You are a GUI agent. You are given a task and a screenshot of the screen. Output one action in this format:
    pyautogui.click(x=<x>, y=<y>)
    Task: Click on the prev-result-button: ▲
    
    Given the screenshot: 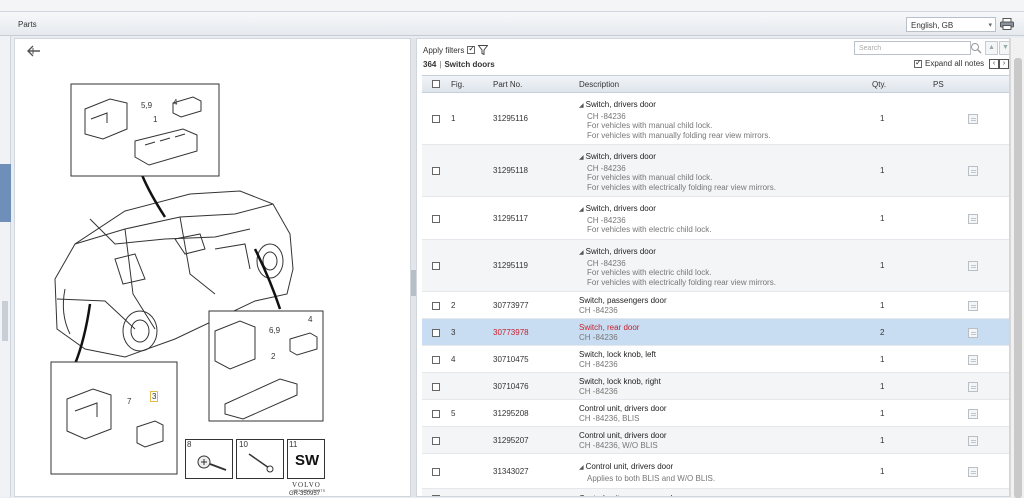 What is the action you would take?
    pyautogui.click(x=991, y=48)
    